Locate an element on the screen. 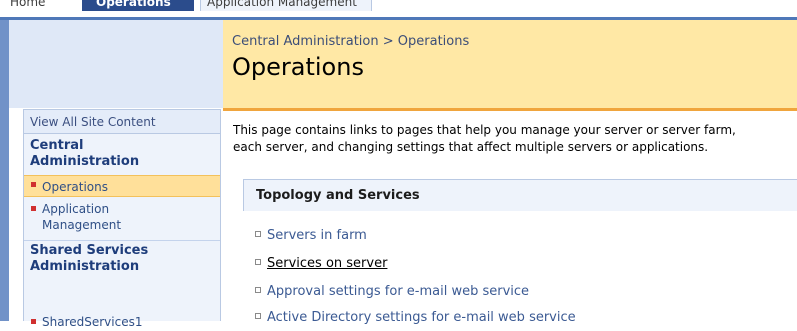 The height and width of the screenshot is (331, 797). breadcrumb-current: Operations is located at coordinates (433, 41).